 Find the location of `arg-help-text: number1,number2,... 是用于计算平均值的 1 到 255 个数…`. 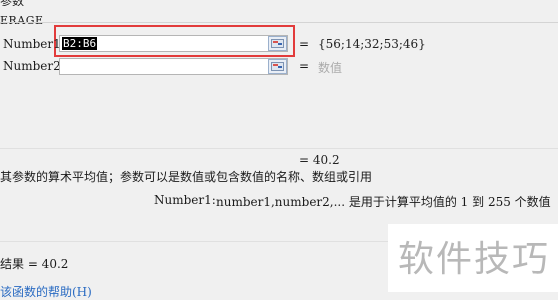

arg-help-text: number1,number2,... 是用于计算平均值的 1 到 255 个数… is located at coordinates (383, 202).